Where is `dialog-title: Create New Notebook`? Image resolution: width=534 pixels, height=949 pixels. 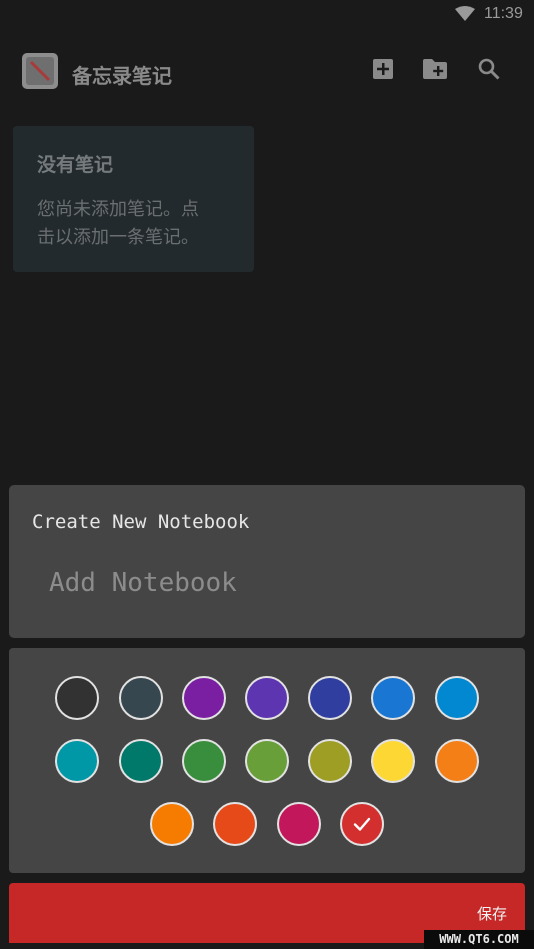
dialog-title: Create New Notebook is located at coordinates (141, 522).